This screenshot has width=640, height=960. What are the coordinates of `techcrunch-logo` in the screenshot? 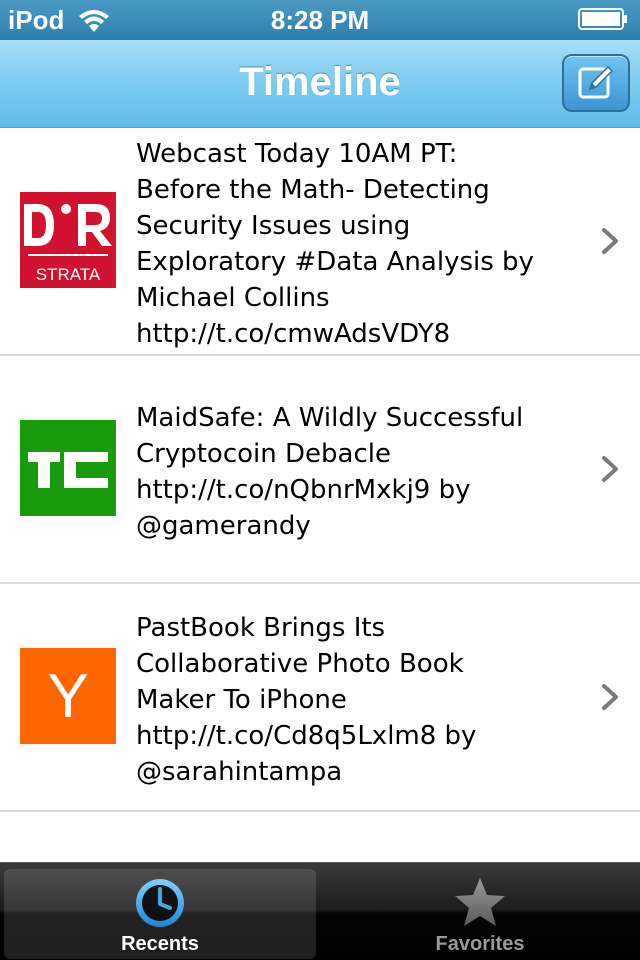 It's located at (68, 468).